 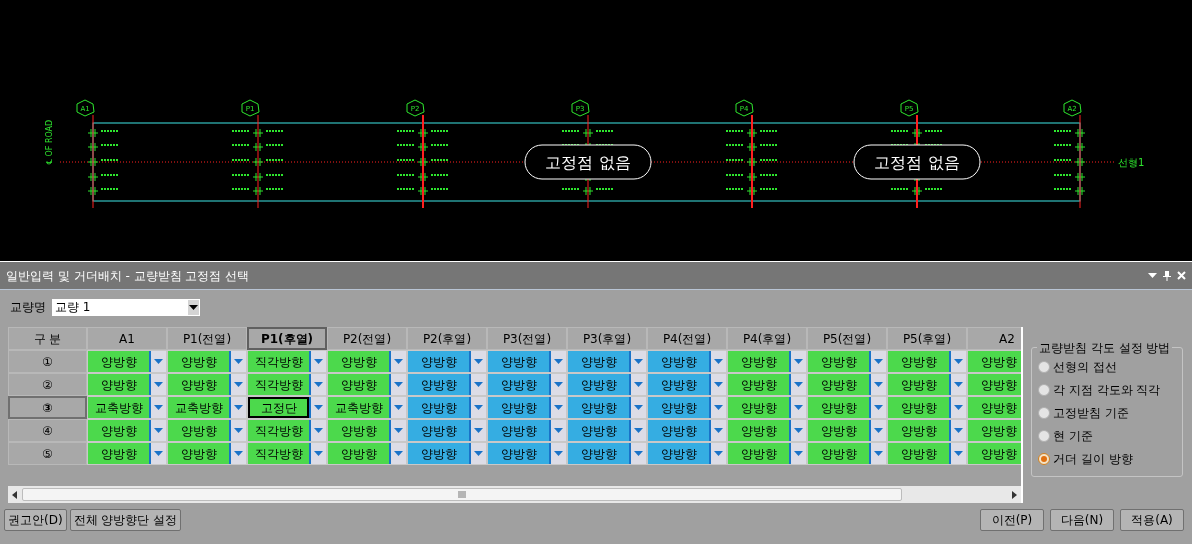 What do you see at coordinates (607, 338) in the screenshot?
I see `column-header: P3(후열)` at bounding box center [607, 338].